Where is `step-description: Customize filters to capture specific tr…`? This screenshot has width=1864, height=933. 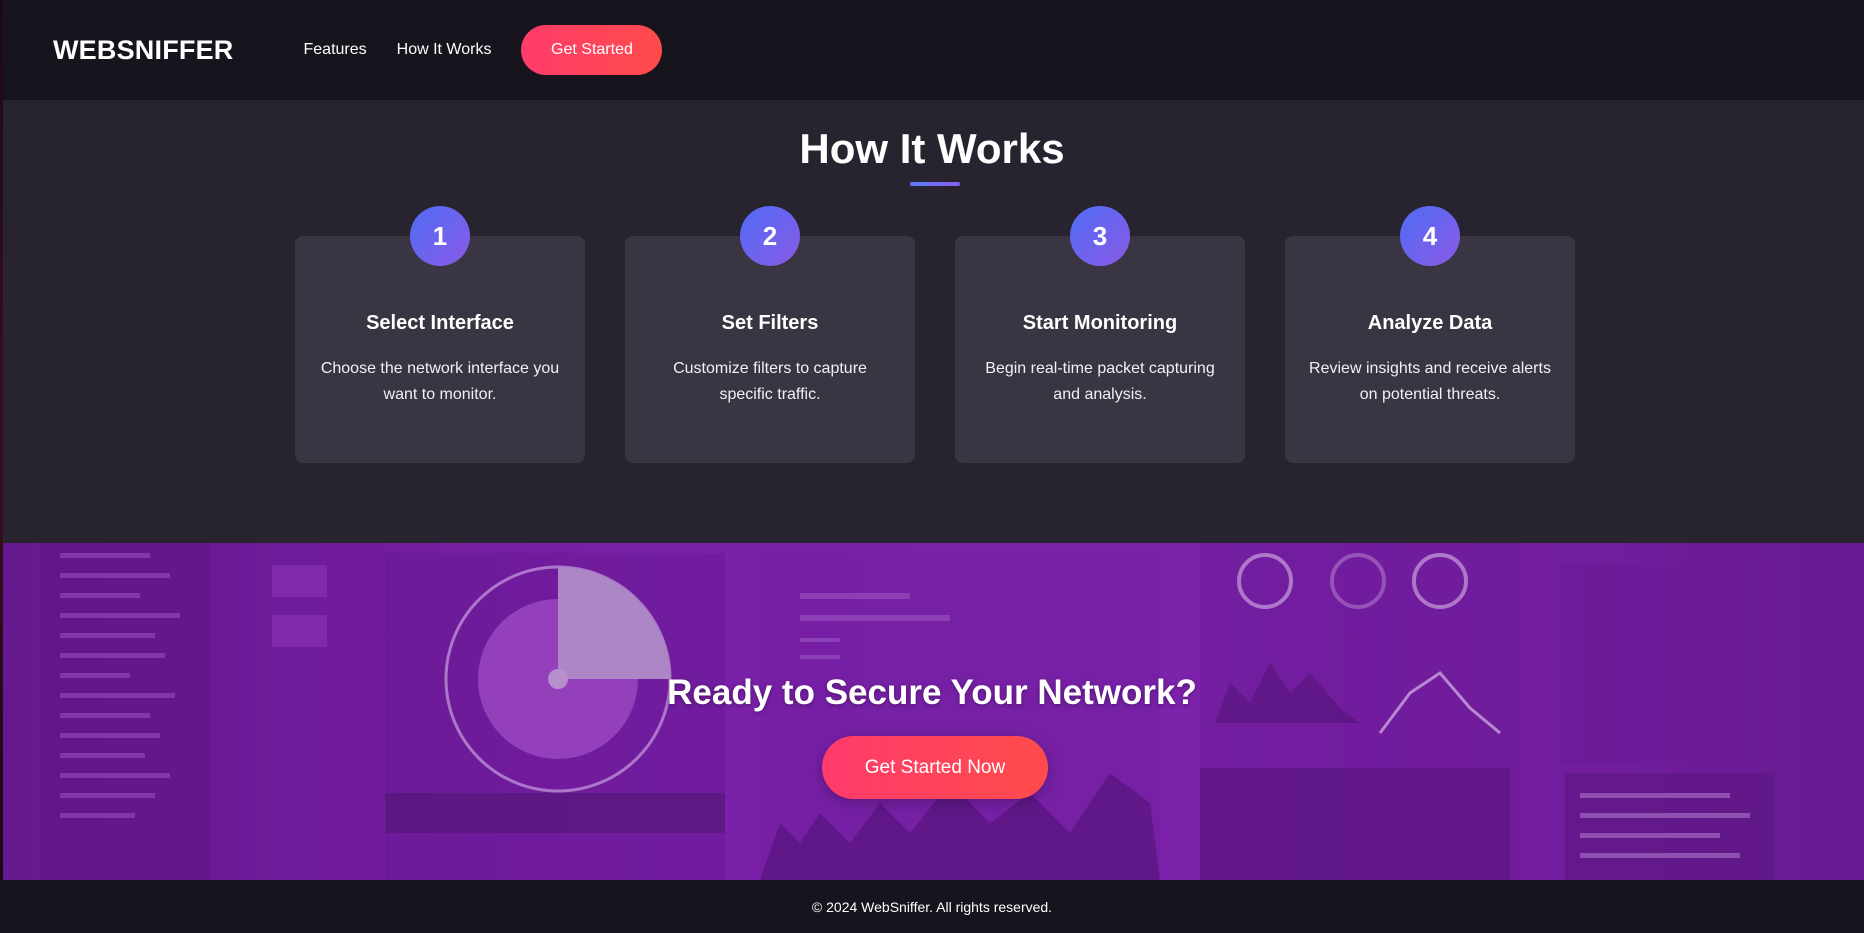 step-description: Customize filters to capture specific tr… is located at coordinates (770, 381).